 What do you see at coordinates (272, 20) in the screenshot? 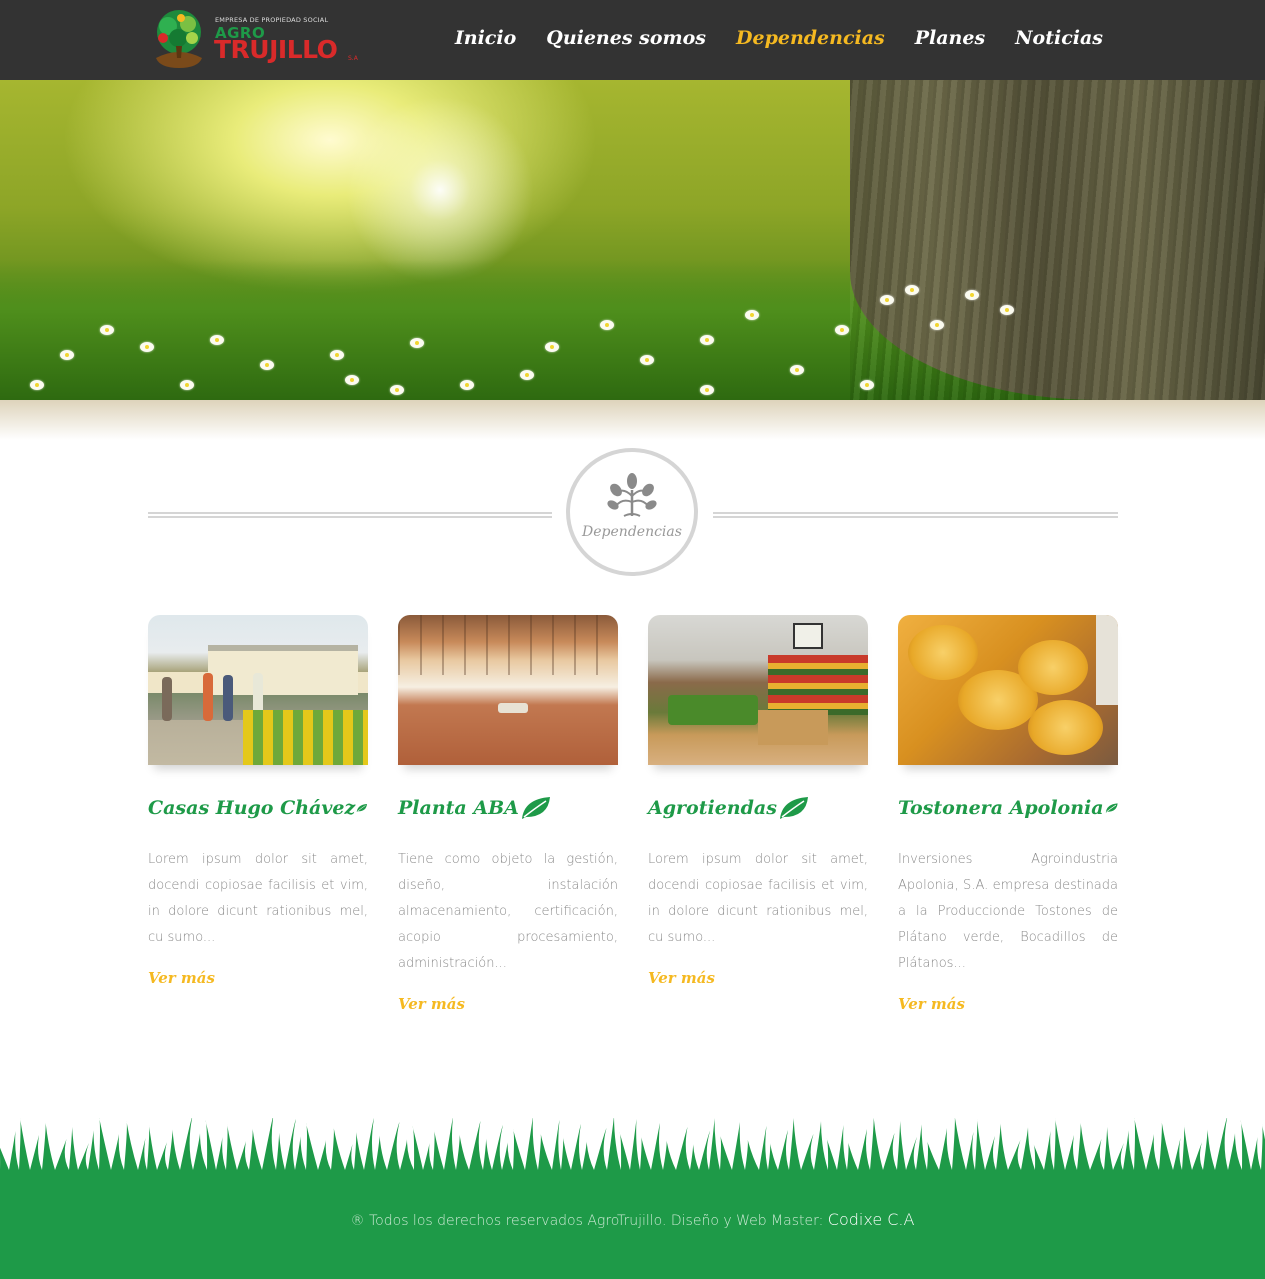
I see `logo-tagline: EMPRESA DE PROPIEDAD SOCIAL` at bounding box center [272, 20].